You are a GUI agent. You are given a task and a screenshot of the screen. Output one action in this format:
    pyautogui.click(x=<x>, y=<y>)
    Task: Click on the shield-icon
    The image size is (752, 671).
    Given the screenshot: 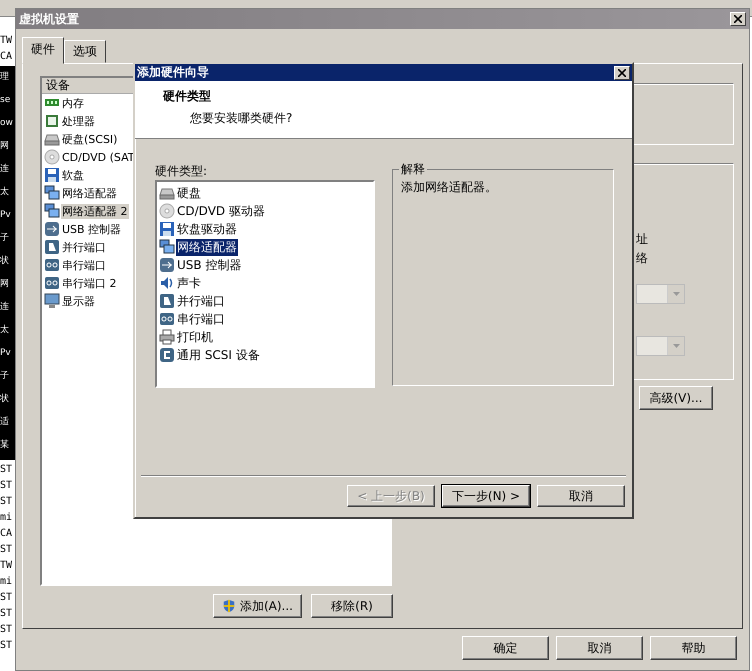 What is the action you would take?
    pyautogui.click(x=229, y=606)
    